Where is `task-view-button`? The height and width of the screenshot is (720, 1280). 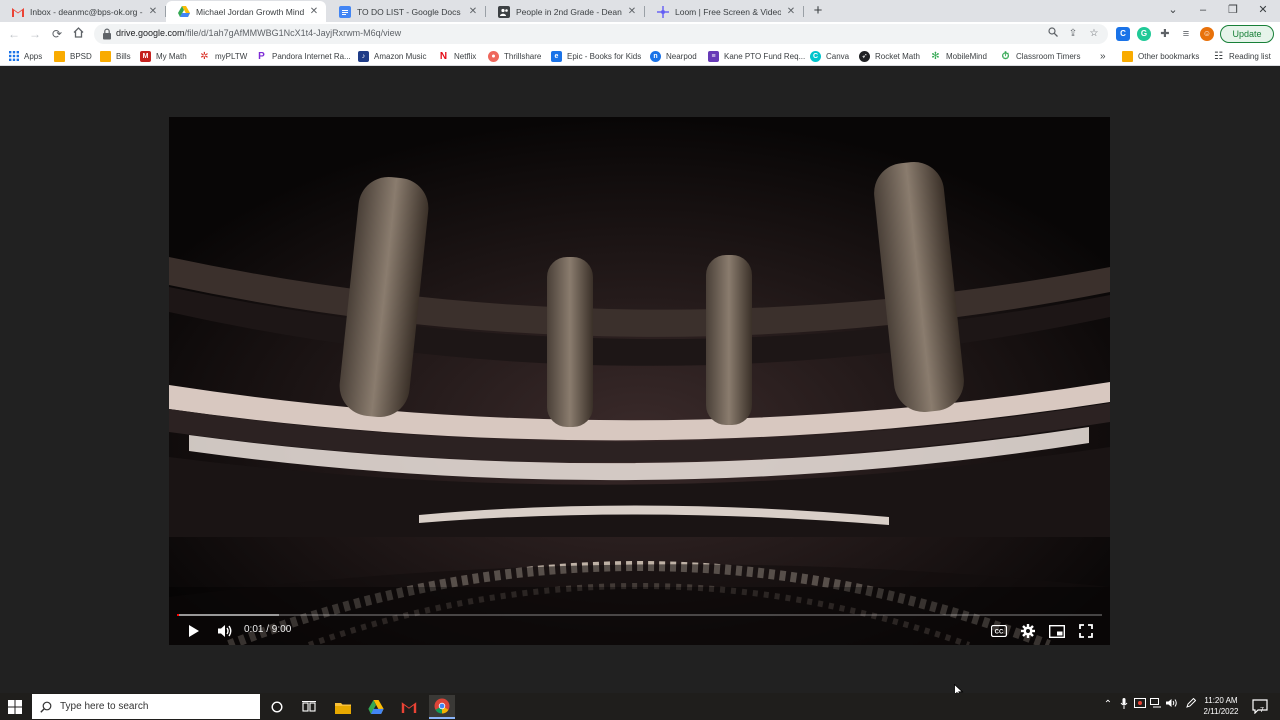 task-view-button is located at coordinates (309, 707).